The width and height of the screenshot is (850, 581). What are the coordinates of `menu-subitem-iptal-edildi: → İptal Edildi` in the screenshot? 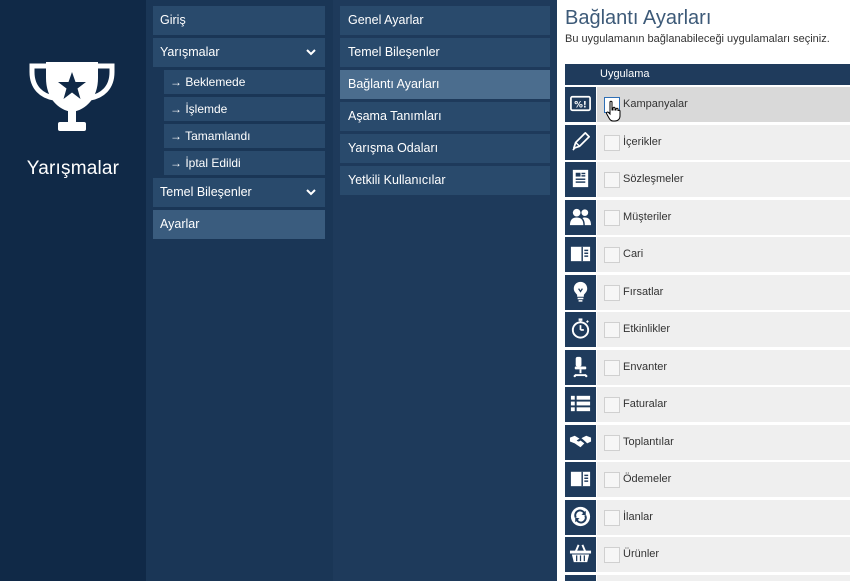 It's located at (244, 163).